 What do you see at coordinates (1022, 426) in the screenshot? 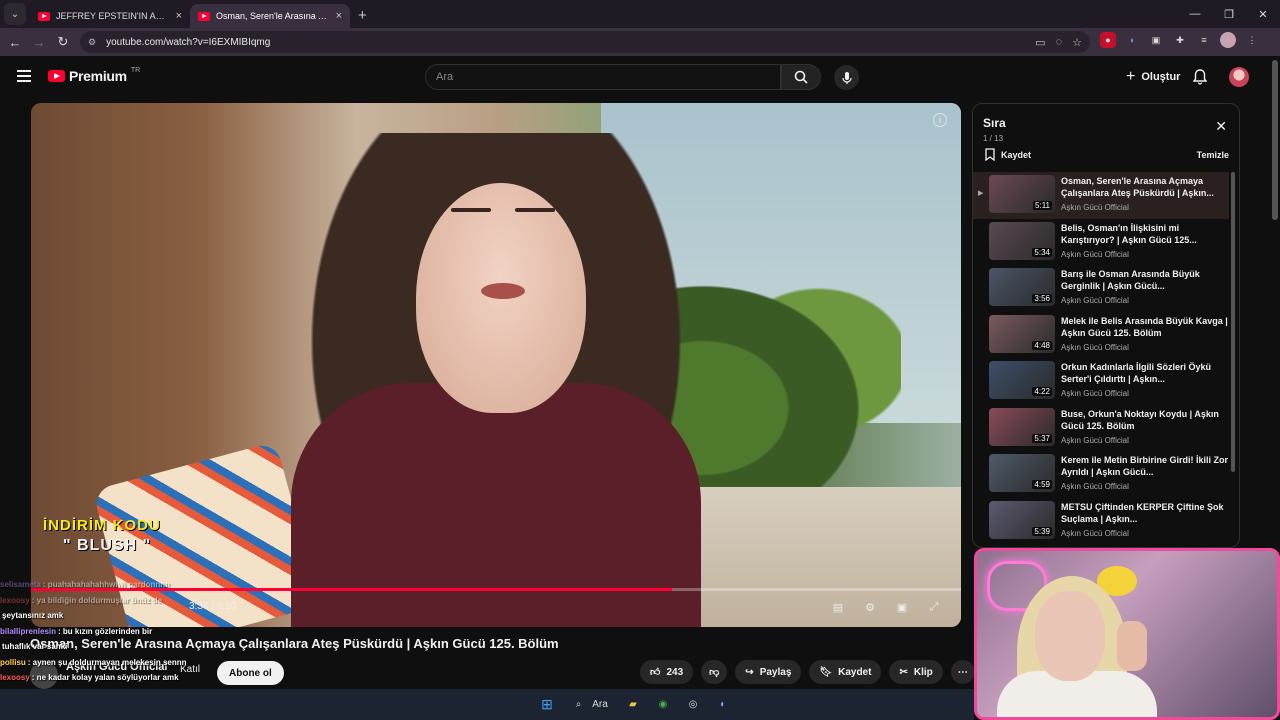
I see `video-thumbnail: 5:37` at bounding box center [1022, 426].